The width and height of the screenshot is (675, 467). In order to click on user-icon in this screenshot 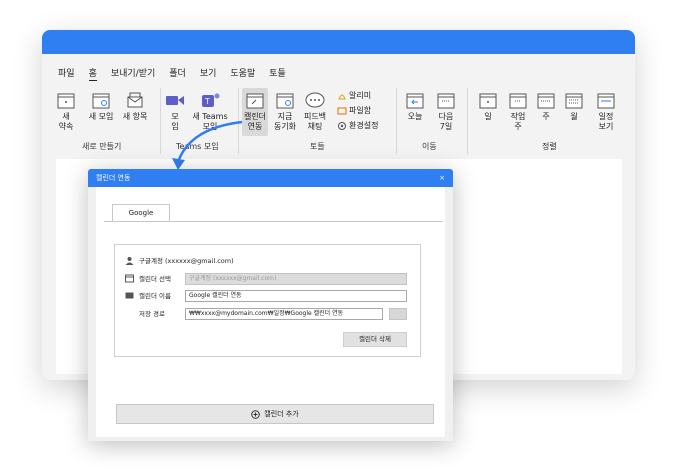, I will do `click(129, 260)`.